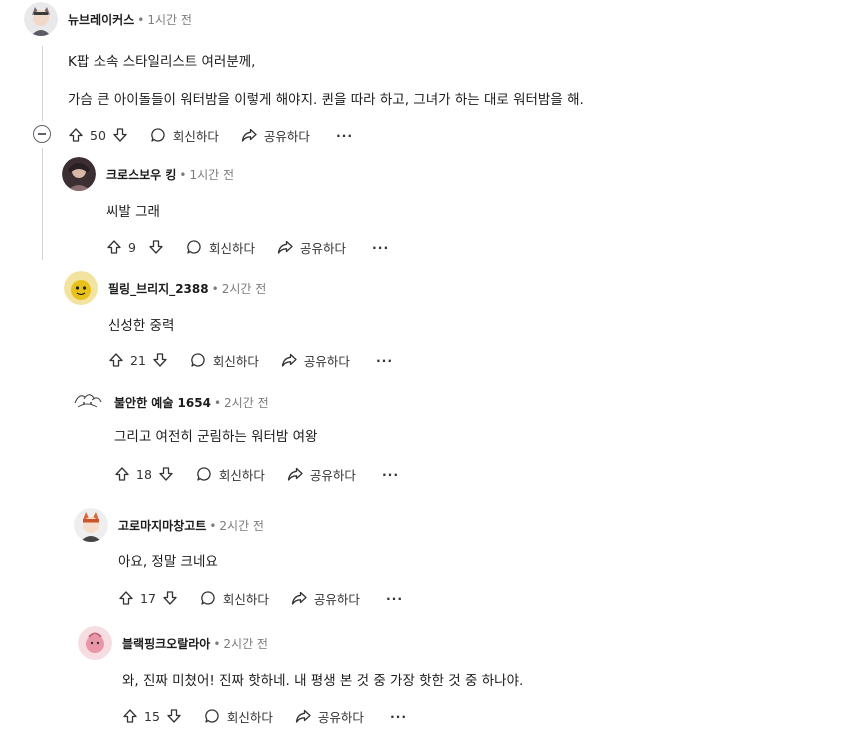 Image resolution: width=850 pixels, height=743 pixels. What do you see at coordinates (166, 644) in the screenshot?
I see `username: 블랙핑크오랄라아` at bounding box center [166, 644].